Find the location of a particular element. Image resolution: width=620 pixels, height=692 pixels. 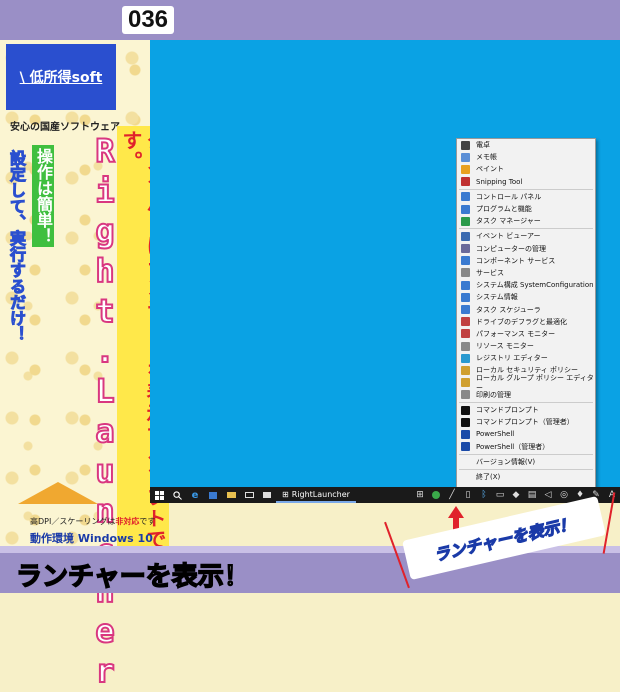

menu-item: ドライブのデフラグと最適化 is located at coordinates (526, 322).